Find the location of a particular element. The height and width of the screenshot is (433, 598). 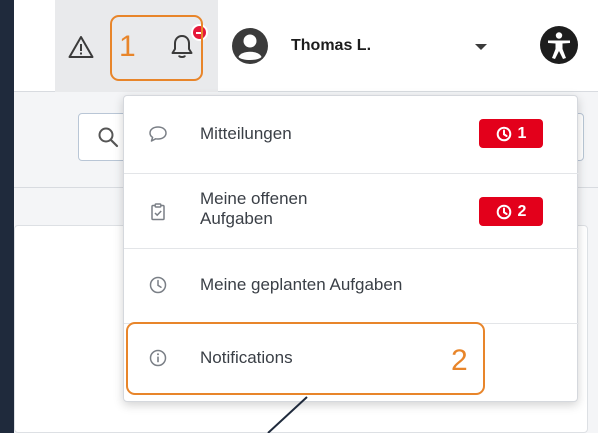

menu-item-meine-geplanten-aufgaben: Meine geplanten Aufgaben is located at coordinates (351, 285).